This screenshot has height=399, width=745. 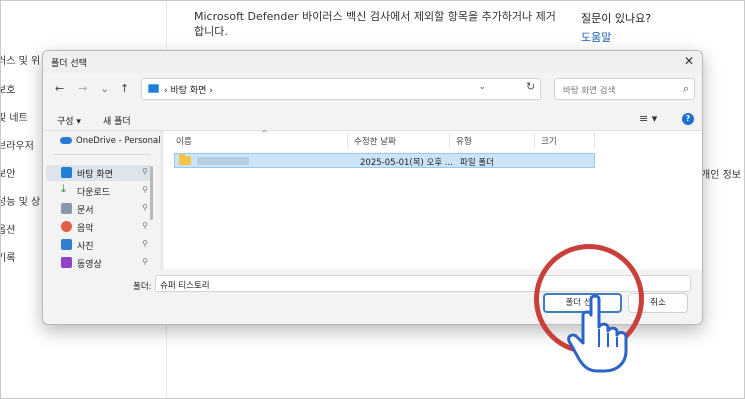 I want to click on help-link: 도움말, so click(x=596, y=37).